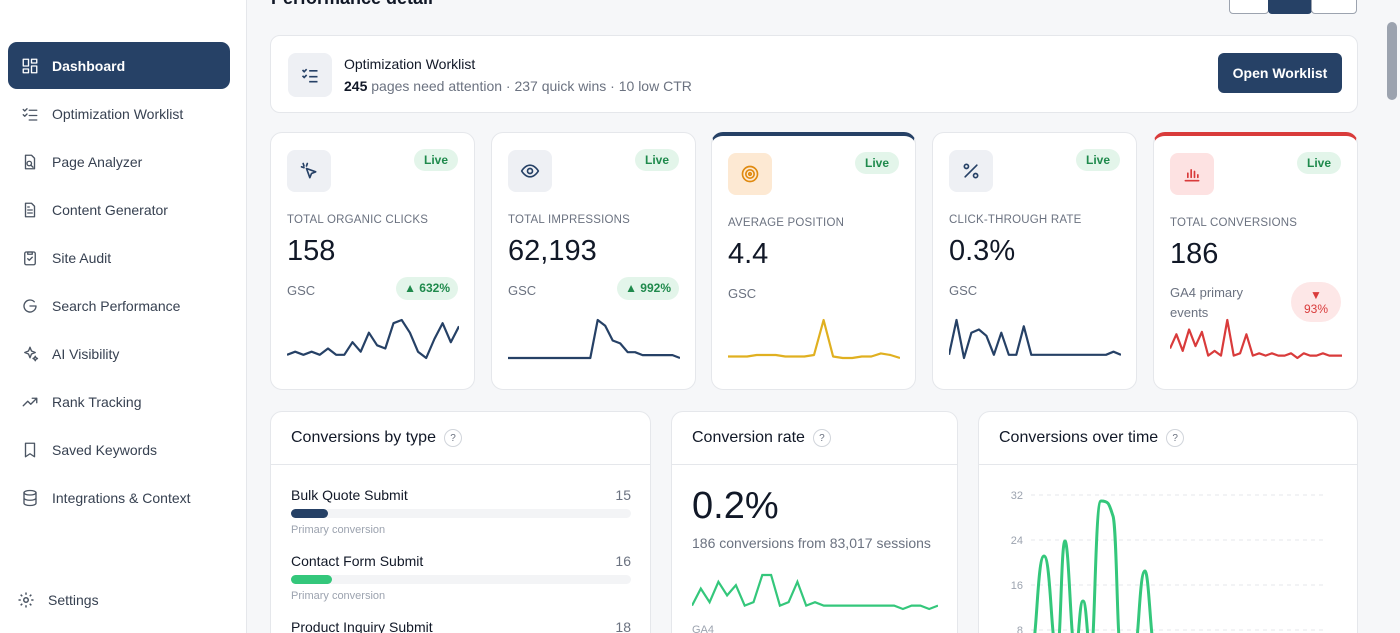 The width and height of the screenshot is (1400, 633). Describe the element at coordinates (105, 449) in the screenshot. I see `sidebar-item-label: Saved Keywords` at that location.